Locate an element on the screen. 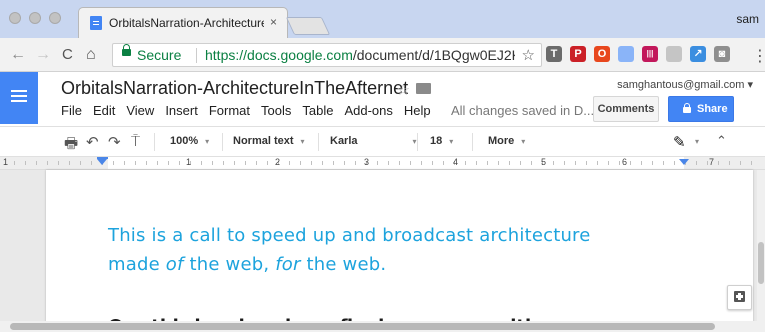 The height and width of the screenshot is (332, 765). explore-button is located at coordinates (739, 297).